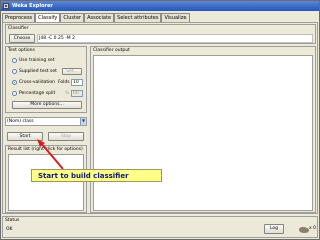 This screenshot has height=240, width=320. I want to click on tab-select-attributes: Select attributes, so click(138, 17).